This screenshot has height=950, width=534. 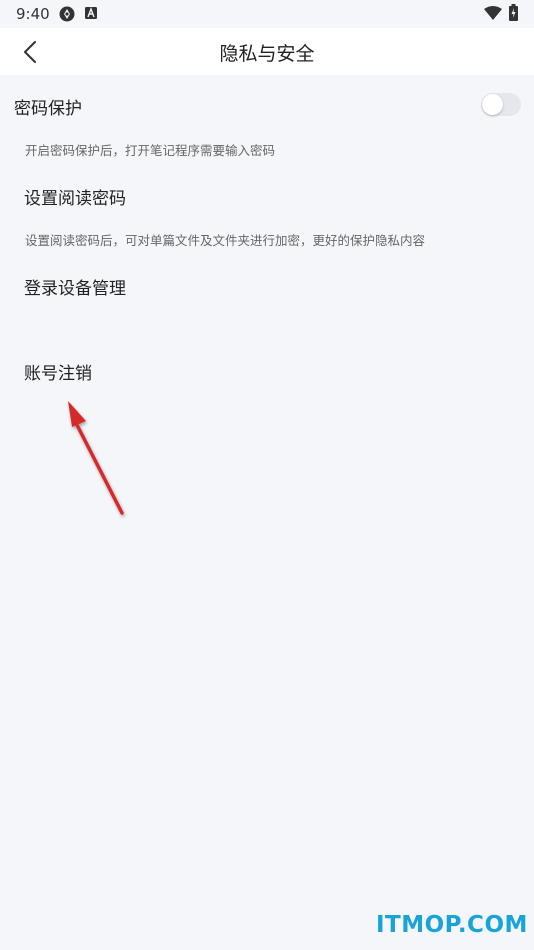 I want to click on password-protection-description: 开启密码保护后，打开笔记程序需要输入密码, so click(x=150, y=150).